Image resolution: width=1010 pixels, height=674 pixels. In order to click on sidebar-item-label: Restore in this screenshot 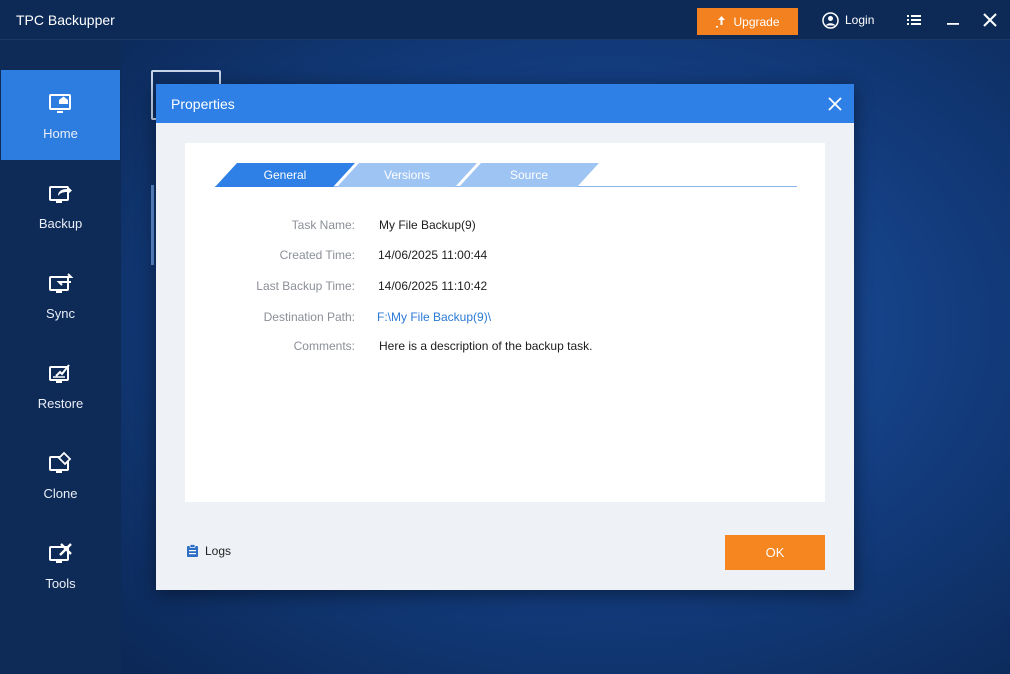, I will do `click(60, 403)`.